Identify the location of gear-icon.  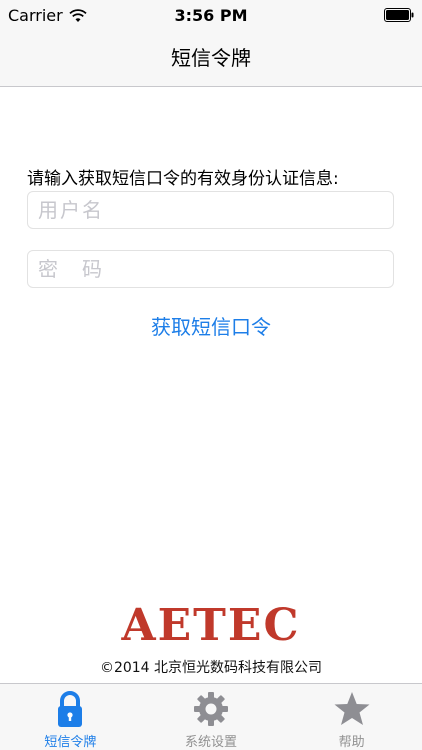
(211, 709).